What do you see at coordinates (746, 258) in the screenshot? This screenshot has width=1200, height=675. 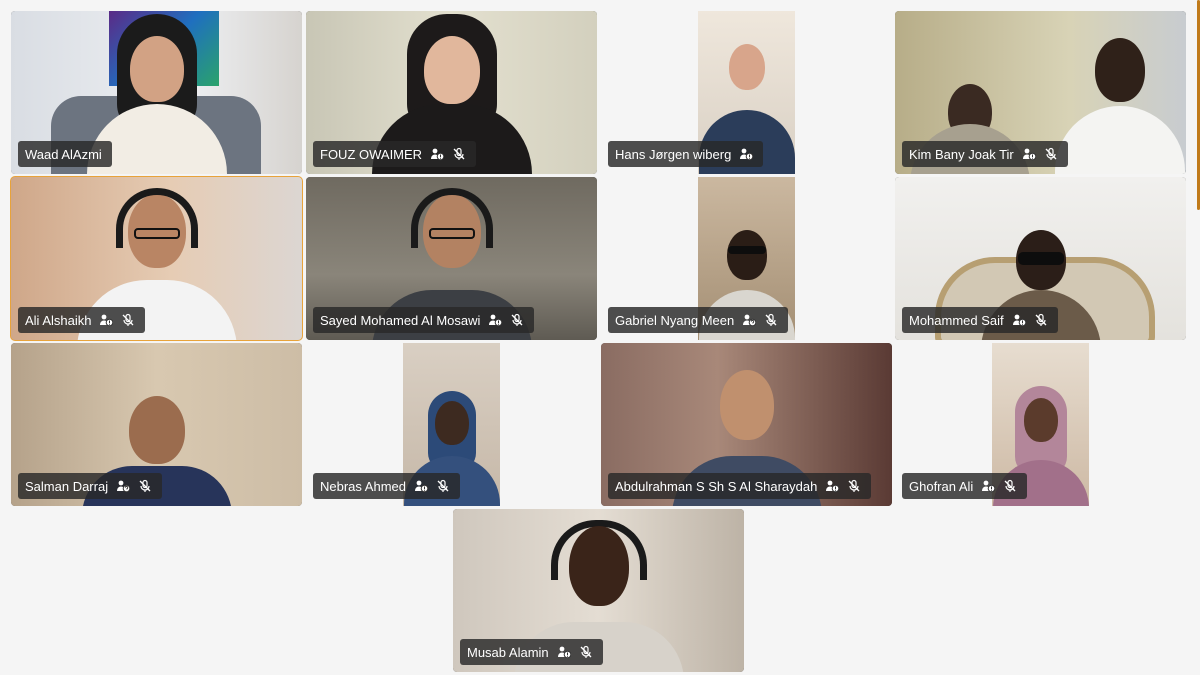 I see `participant-tile-gabriel-nyang-meen: Gabriel Nyang Meen` at bounding box center [746, 258].